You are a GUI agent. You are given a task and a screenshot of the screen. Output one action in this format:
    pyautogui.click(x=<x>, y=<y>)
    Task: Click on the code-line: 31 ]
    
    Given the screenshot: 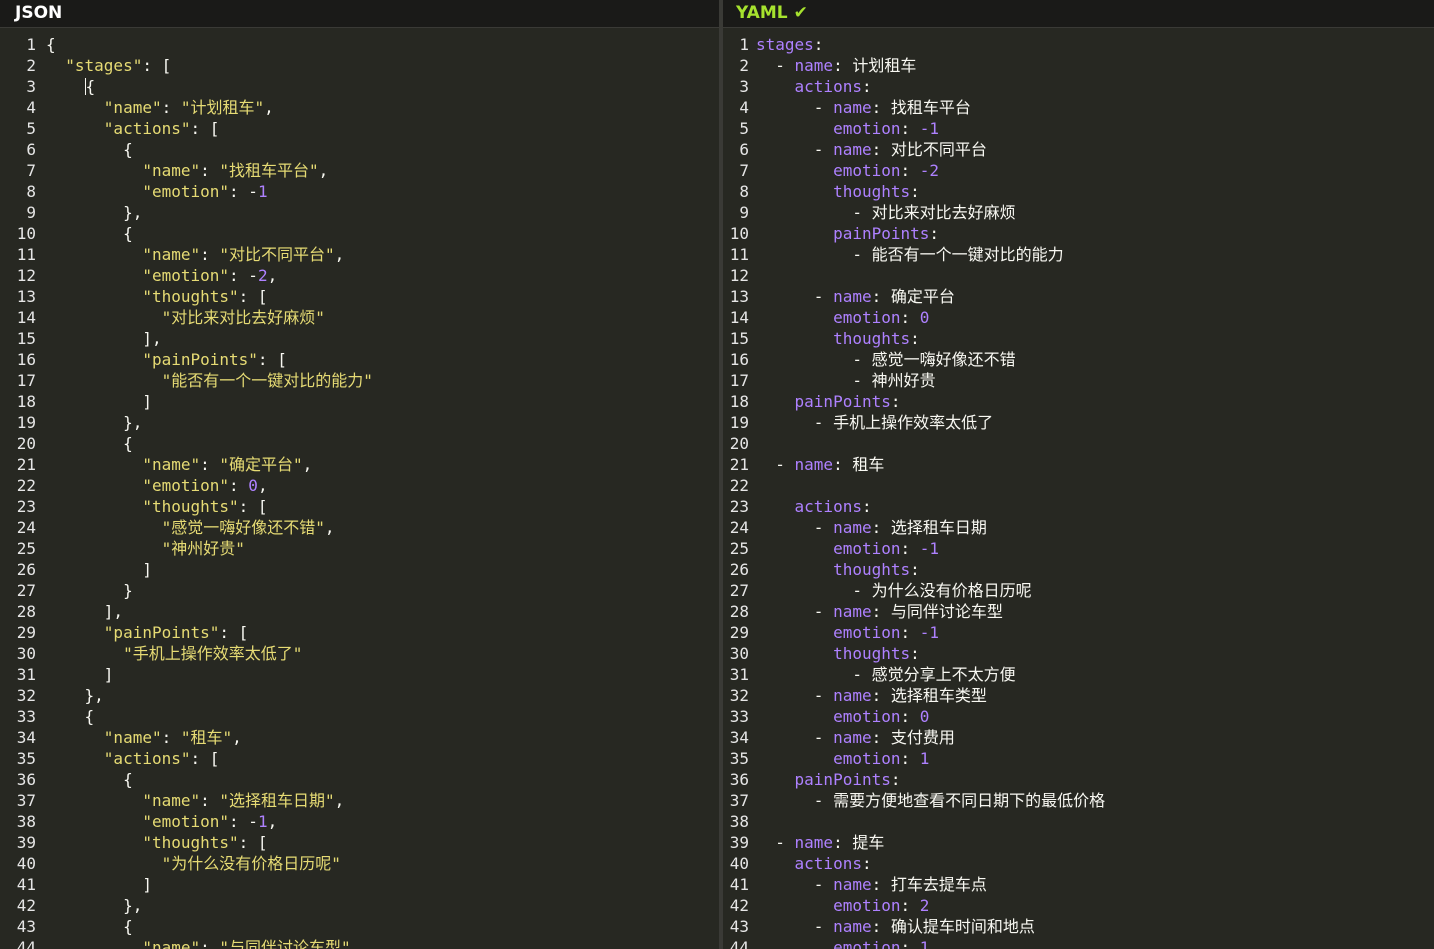 What is the action you would take?
    pyautogui.click(x=359, y=674)
    